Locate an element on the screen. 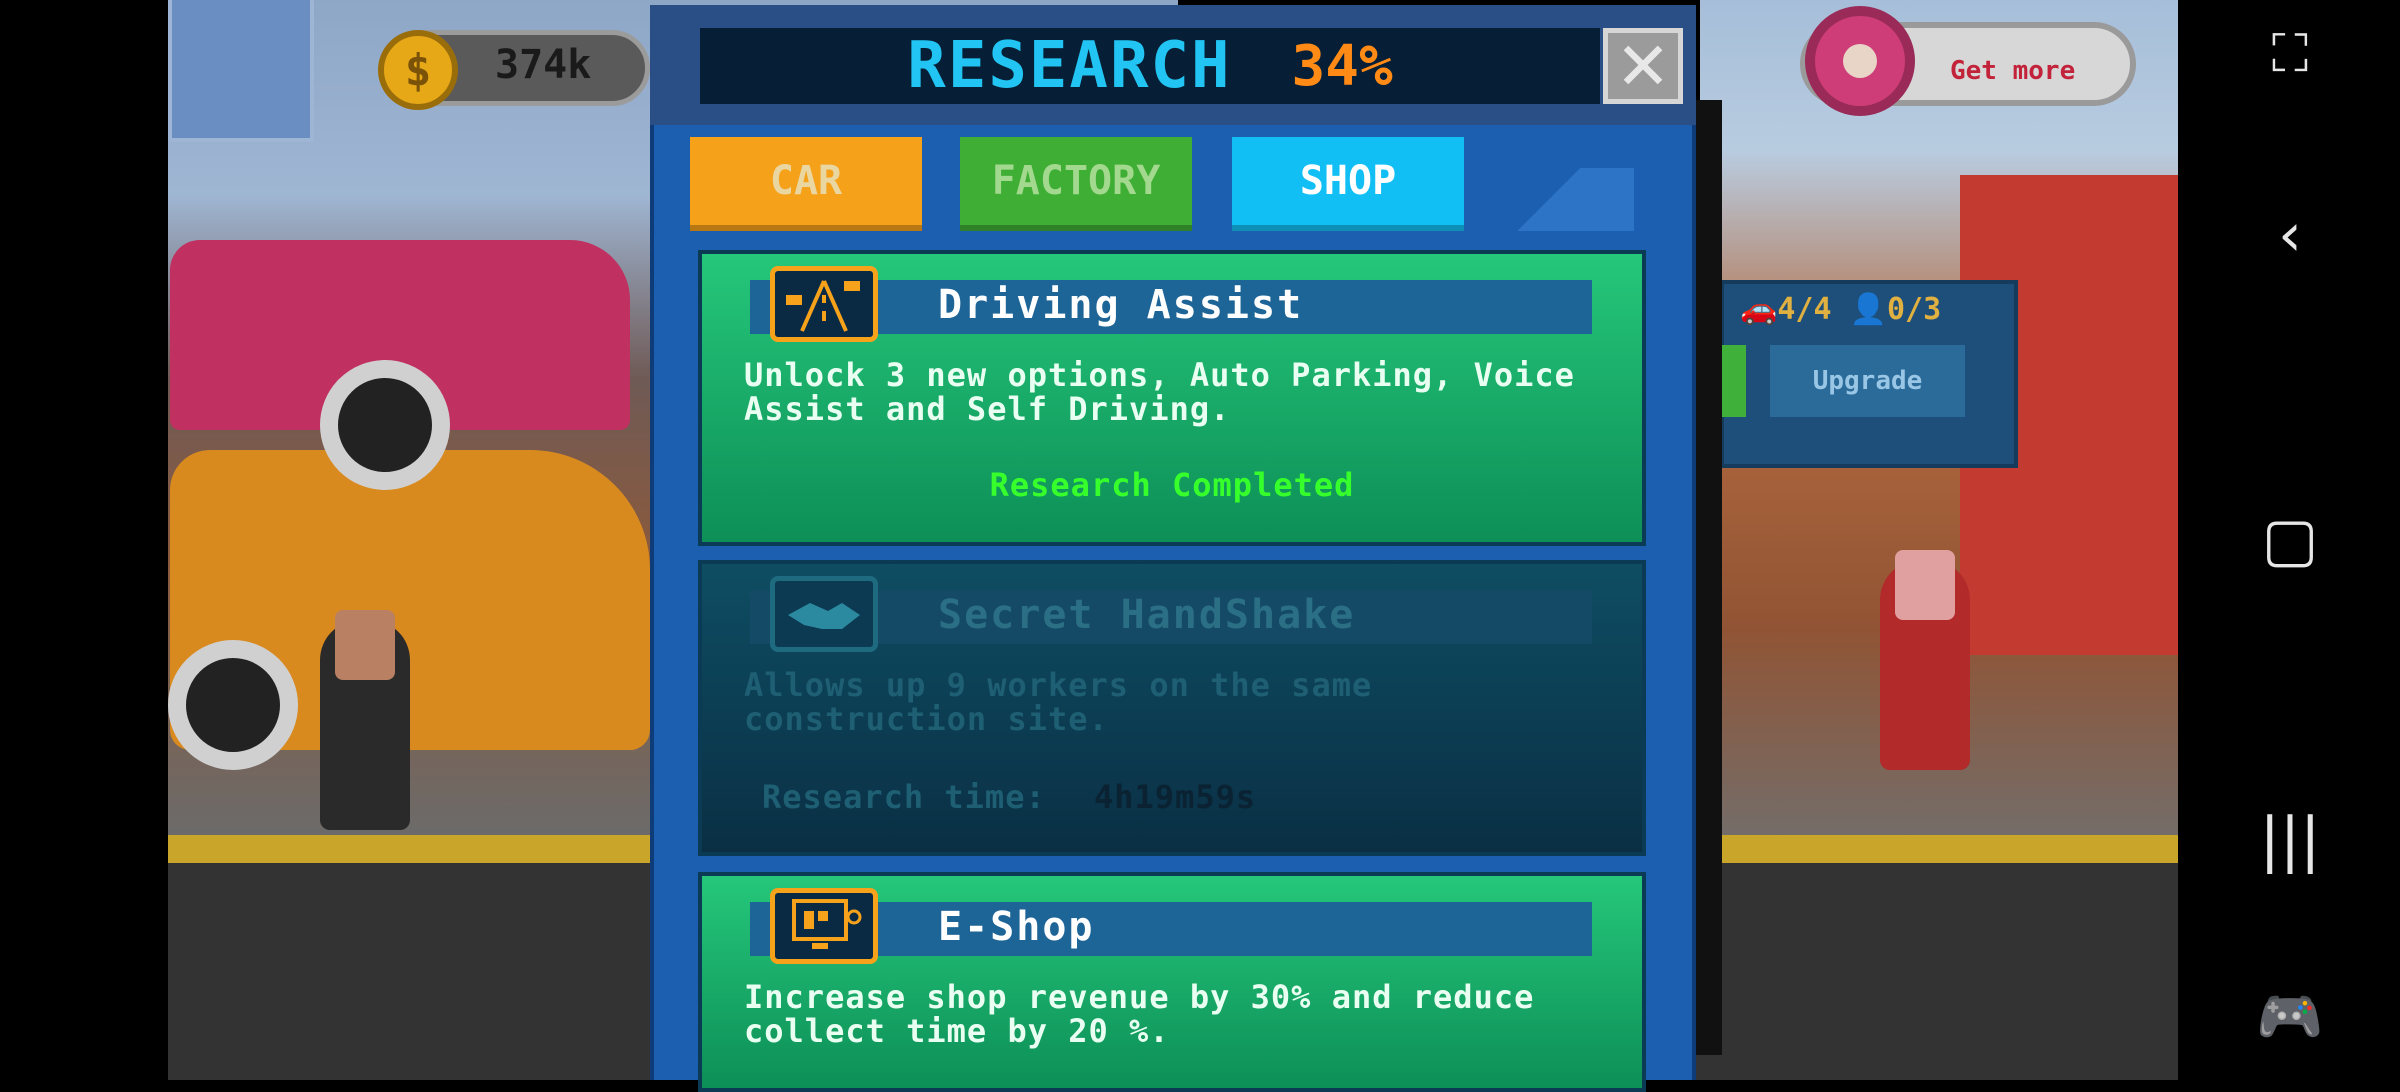 This screenshot has width=2400, height=1092. car-icon: 🚗 is located at coordinates (1759, 309).